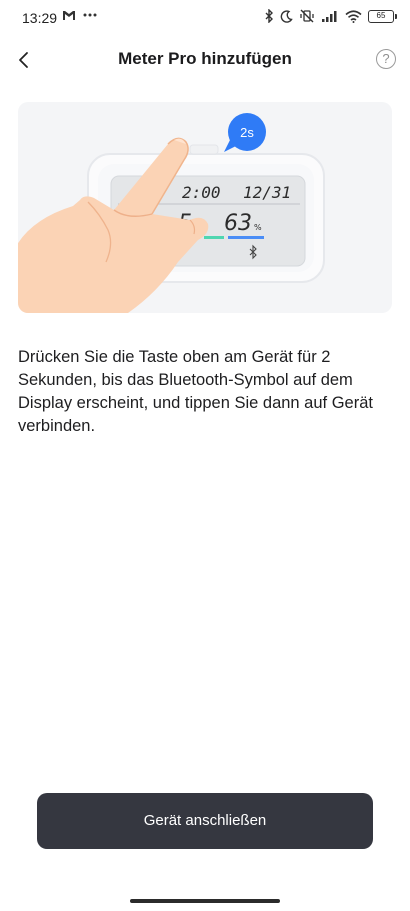  I want to click on wifi-icon, so click(353, 16).